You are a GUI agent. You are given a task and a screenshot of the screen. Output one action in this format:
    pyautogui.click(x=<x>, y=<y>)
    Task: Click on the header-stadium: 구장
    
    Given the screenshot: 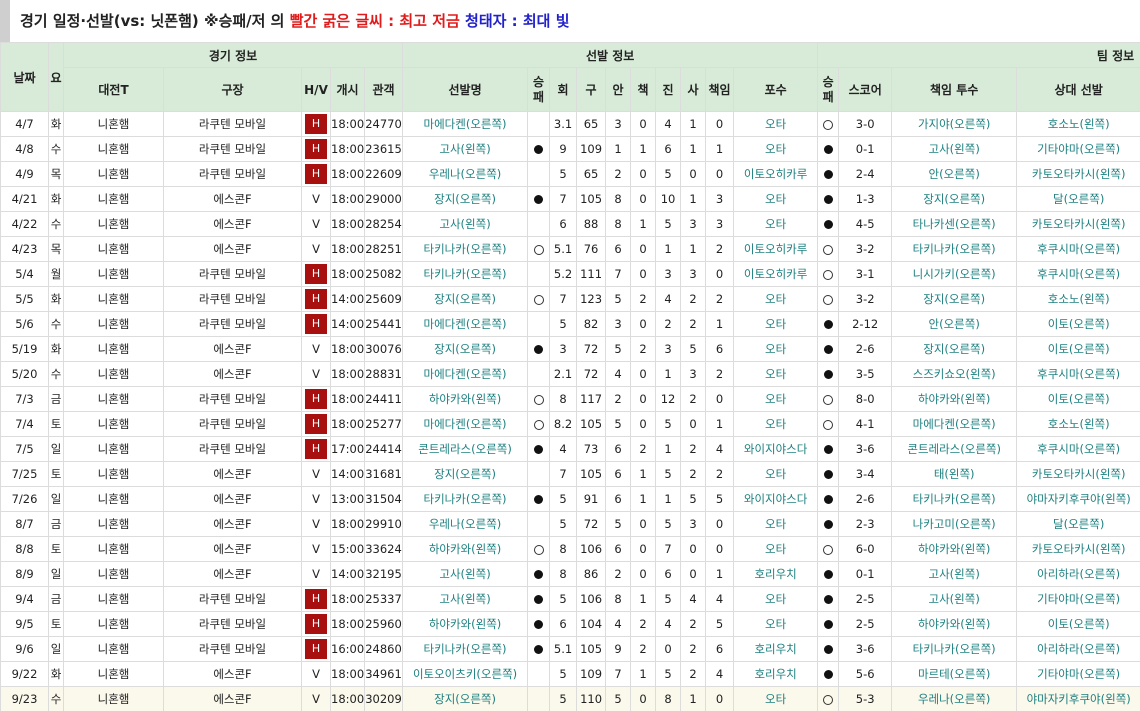 What is the action you would take?
    pyautogui.click(x=232, y=89)
    